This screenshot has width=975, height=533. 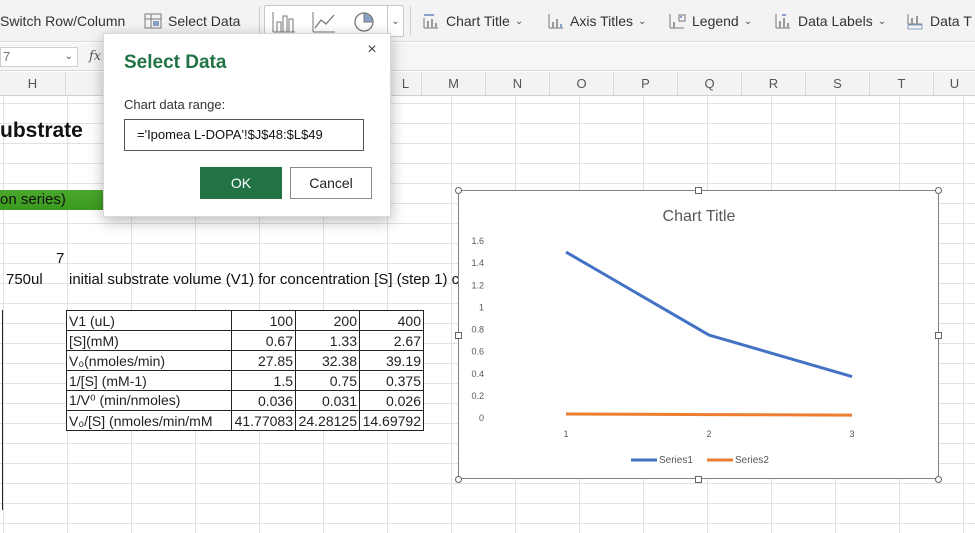 What do you see at coordinates (477, 263) in the screenshot?
I see `y-tick-label: 1.4` at bounding box center [477, 263].